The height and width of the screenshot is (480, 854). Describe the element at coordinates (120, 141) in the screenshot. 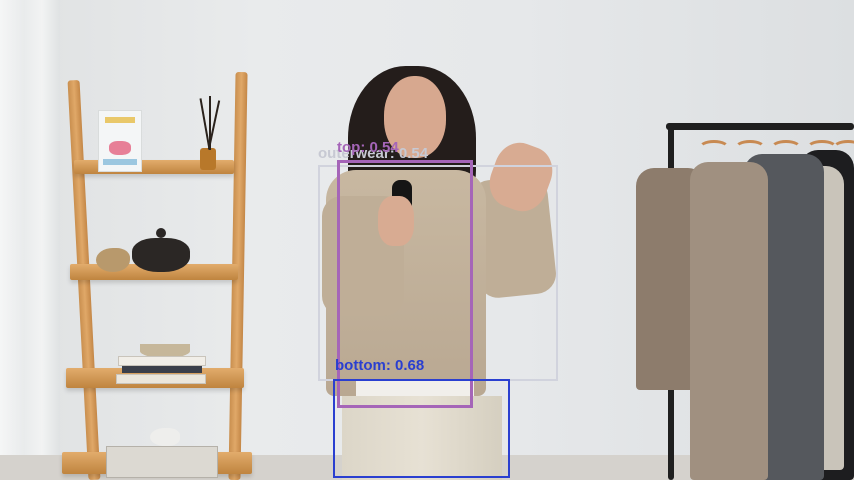

I see `card` at that location.